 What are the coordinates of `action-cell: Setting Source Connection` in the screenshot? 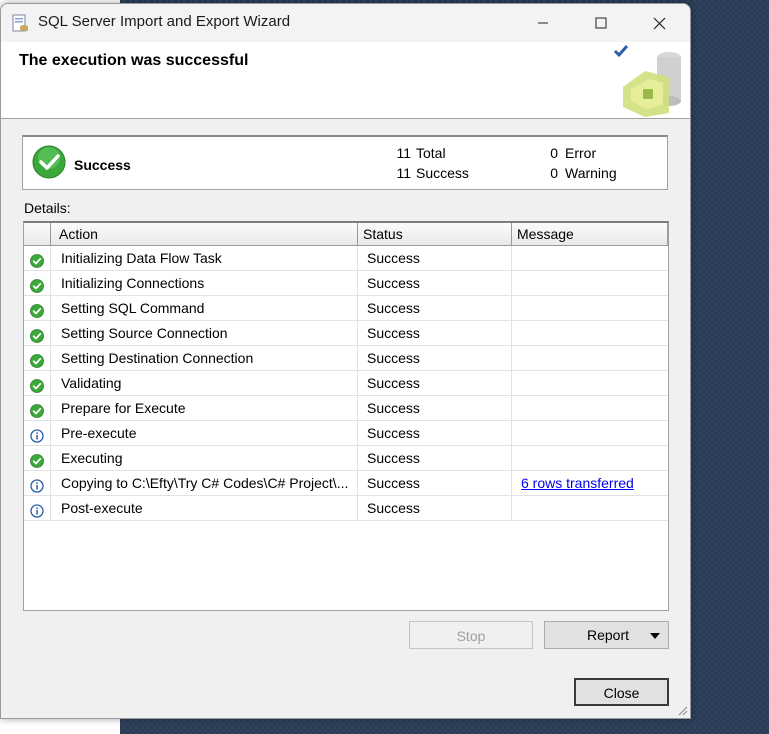 It's located at (204, 333).